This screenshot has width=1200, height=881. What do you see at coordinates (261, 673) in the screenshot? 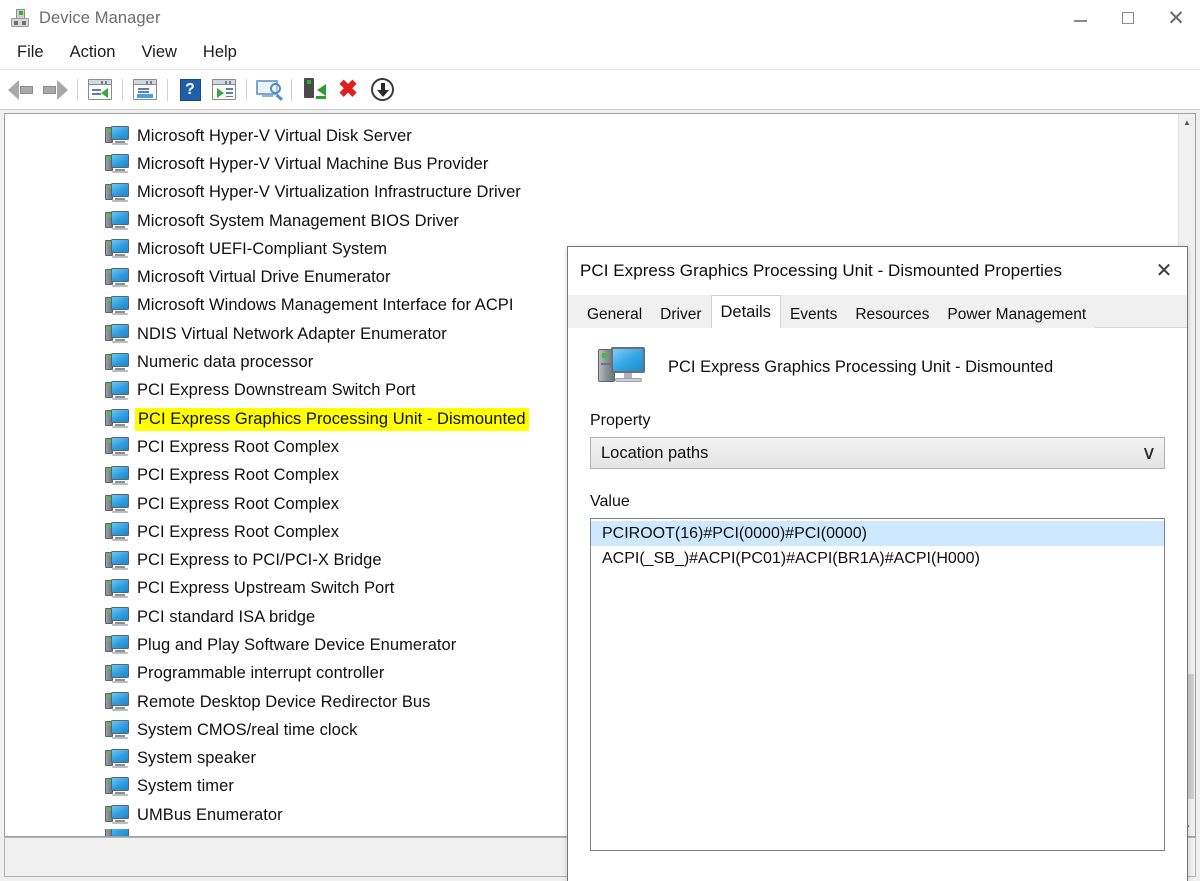
I see `tree-item-label: Programmable interrupt controller` at bounding box center [261, 673].